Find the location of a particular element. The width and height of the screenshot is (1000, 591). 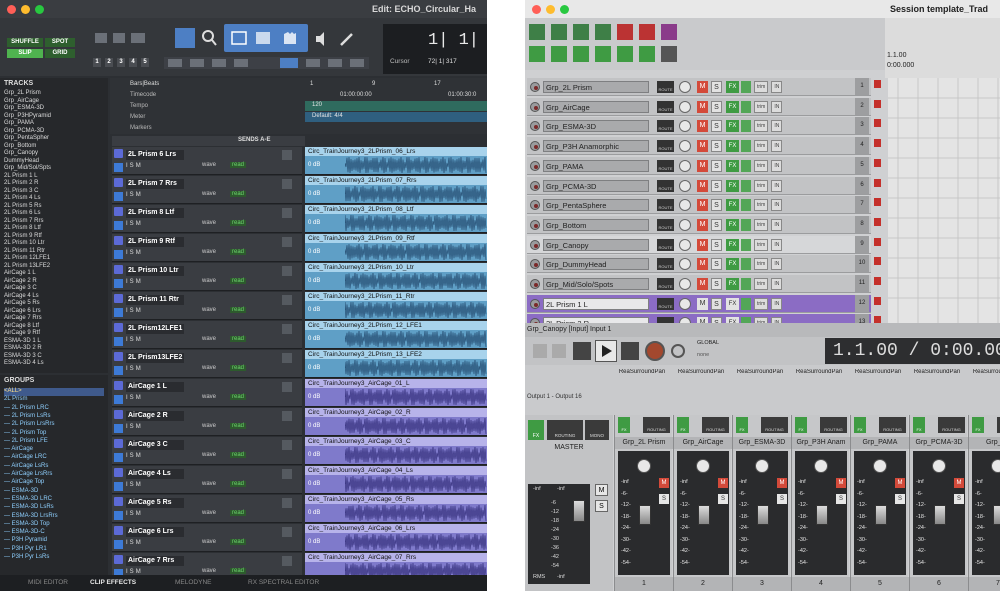

audio-clip: Circ_TrainJourney3_2LPrism_07_Rrs 0 dB is located at coordinates (396, 190).